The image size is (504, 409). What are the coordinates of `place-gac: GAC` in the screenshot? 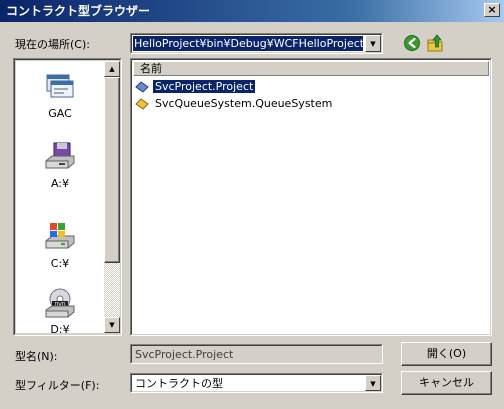 It's located at (60, 95).